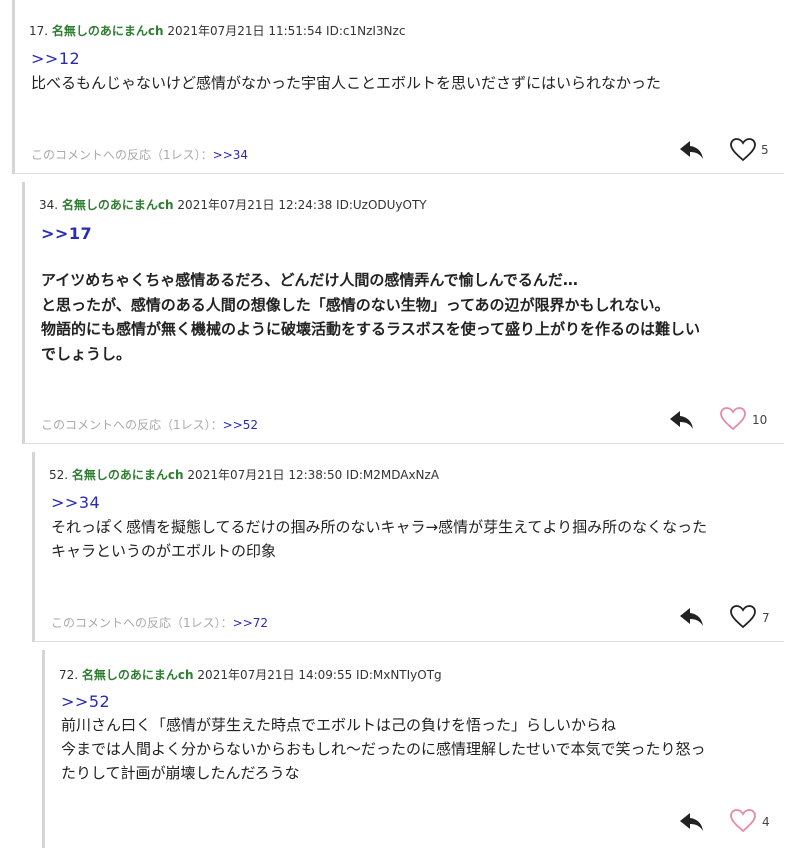  What do you see at coordinates (766, 822) in the screenshot?
I see `like-count: 4` at bounding box center [766, 822].